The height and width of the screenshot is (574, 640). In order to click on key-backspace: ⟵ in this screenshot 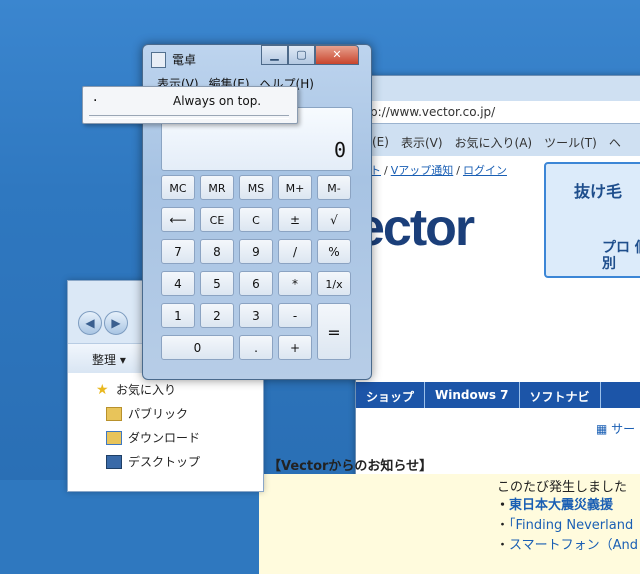, I will do `click(178, 219)`.